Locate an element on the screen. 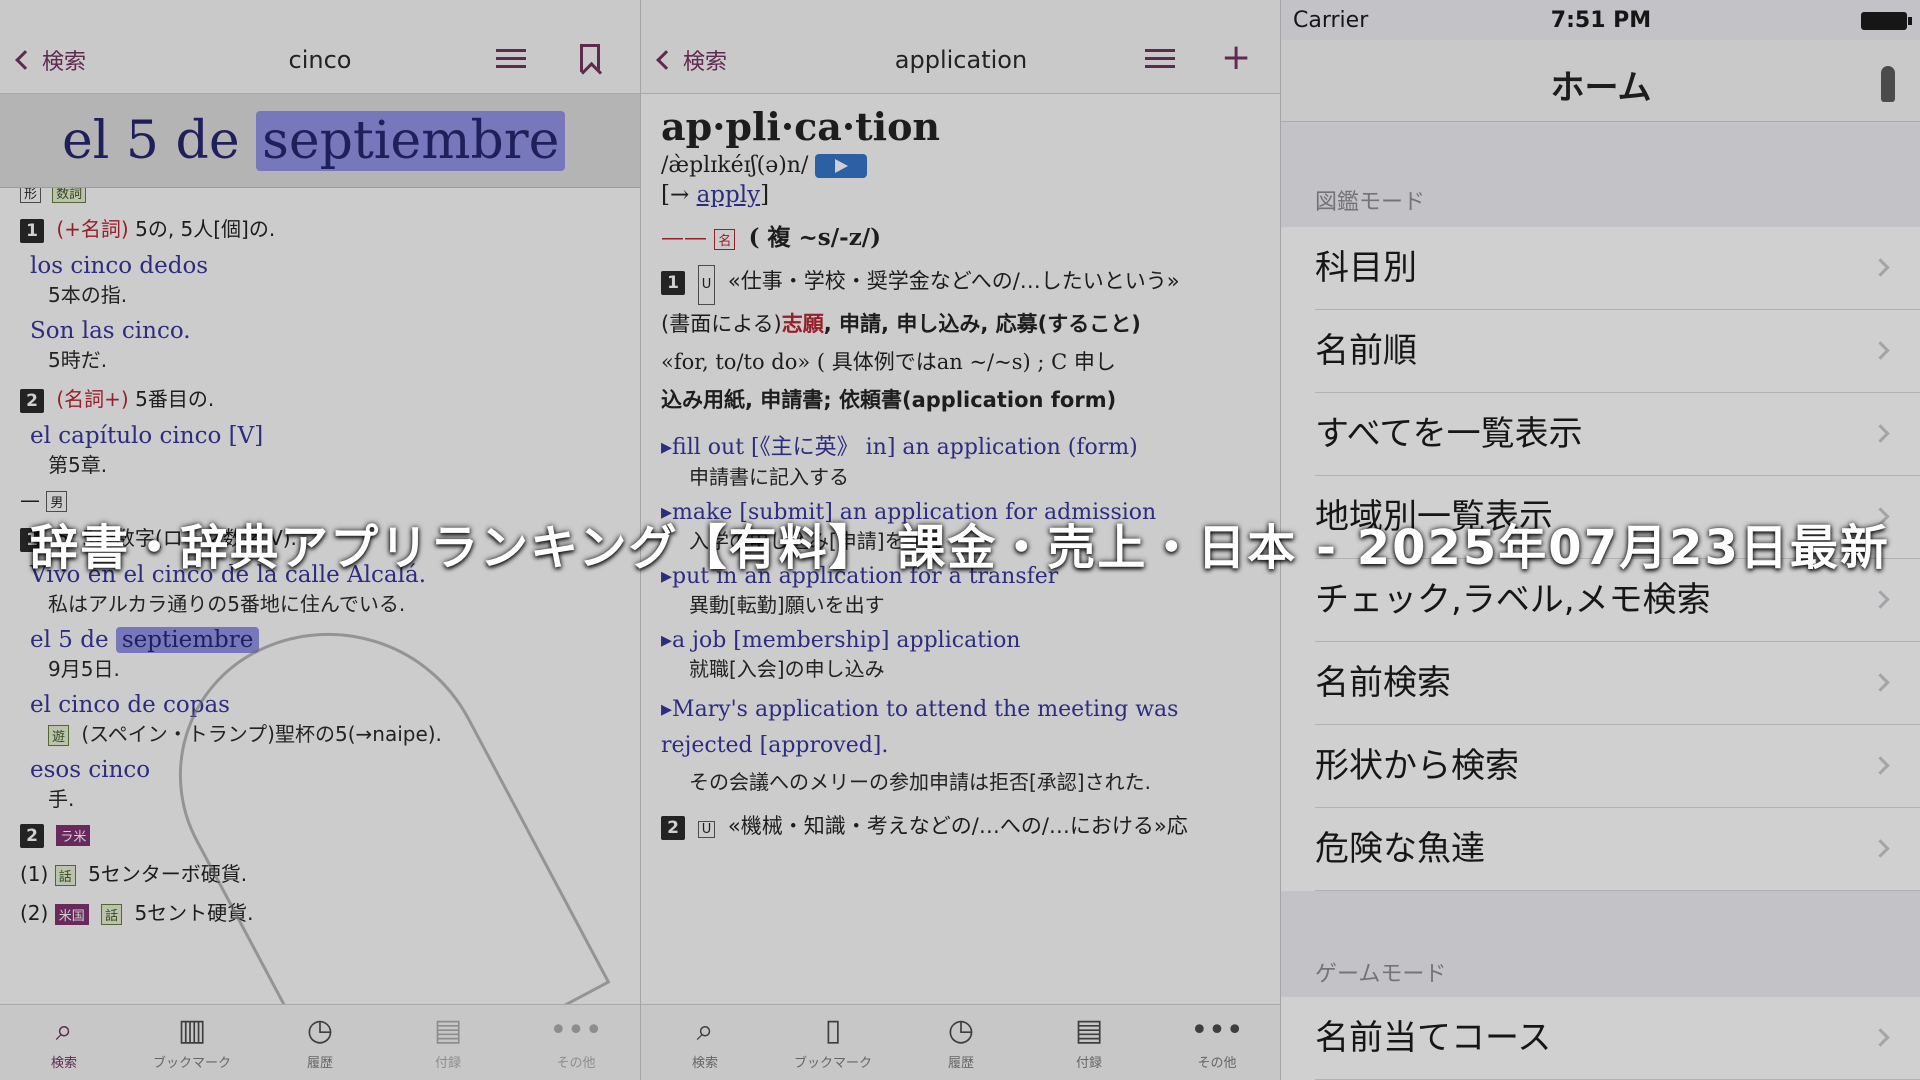 The height and width of the screenshot is (1080, 1920). list-item: すべてを一覧表示 is located at coordinates (1600, 434).